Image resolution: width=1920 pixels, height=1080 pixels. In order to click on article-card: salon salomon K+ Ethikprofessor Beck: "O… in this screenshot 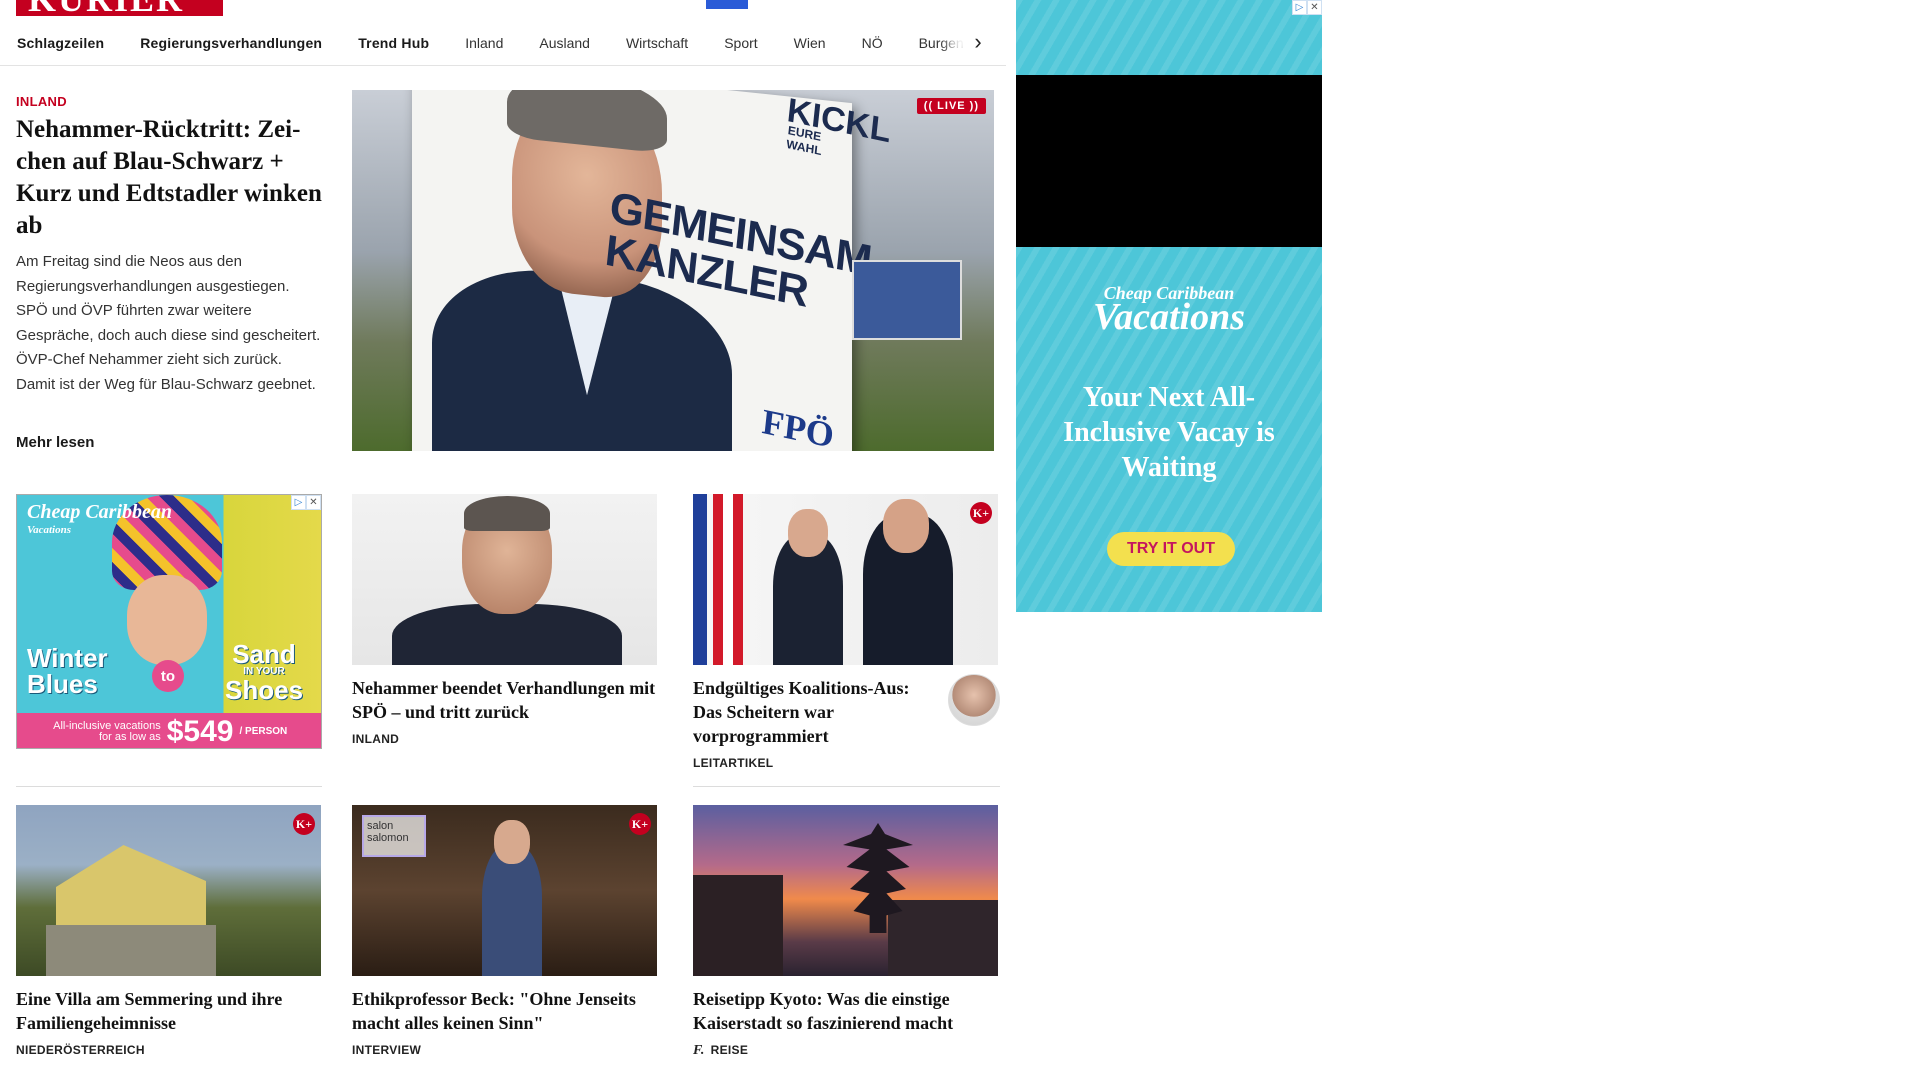, I will do `click(504, 931)`.